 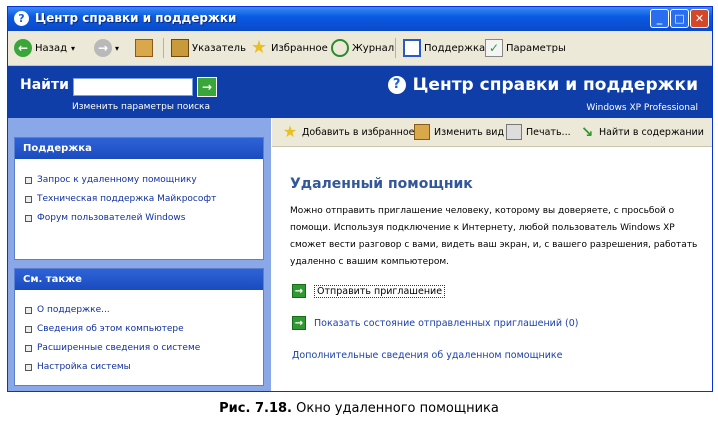 I want to click on history-clock-icon, so click(x=340, y=48).